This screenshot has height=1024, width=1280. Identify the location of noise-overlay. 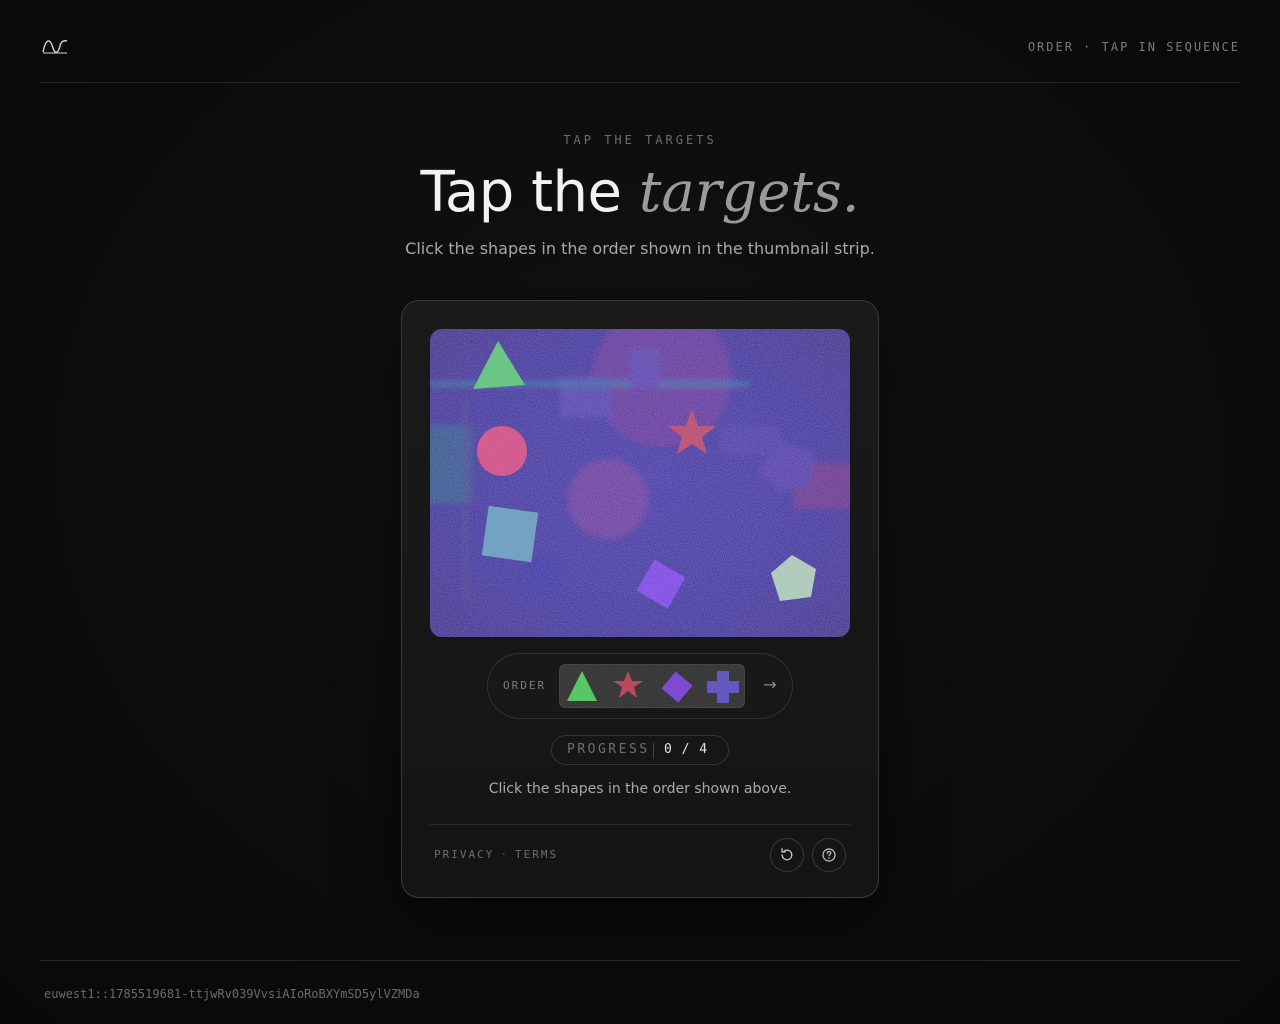
(640, 483).